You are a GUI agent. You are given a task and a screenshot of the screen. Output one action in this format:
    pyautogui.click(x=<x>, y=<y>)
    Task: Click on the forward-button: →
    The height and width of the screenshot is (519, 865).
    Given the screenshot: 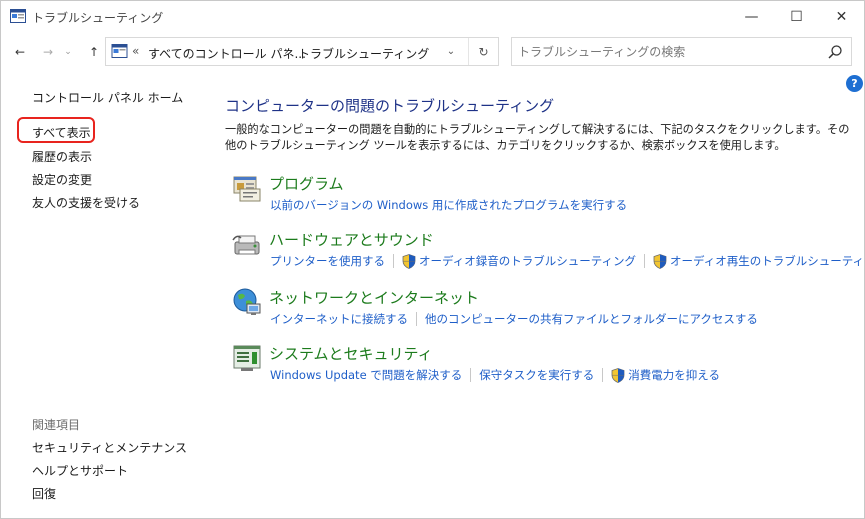 What is the action you would take?
    pyautogui.click(x=48, y=52)
    